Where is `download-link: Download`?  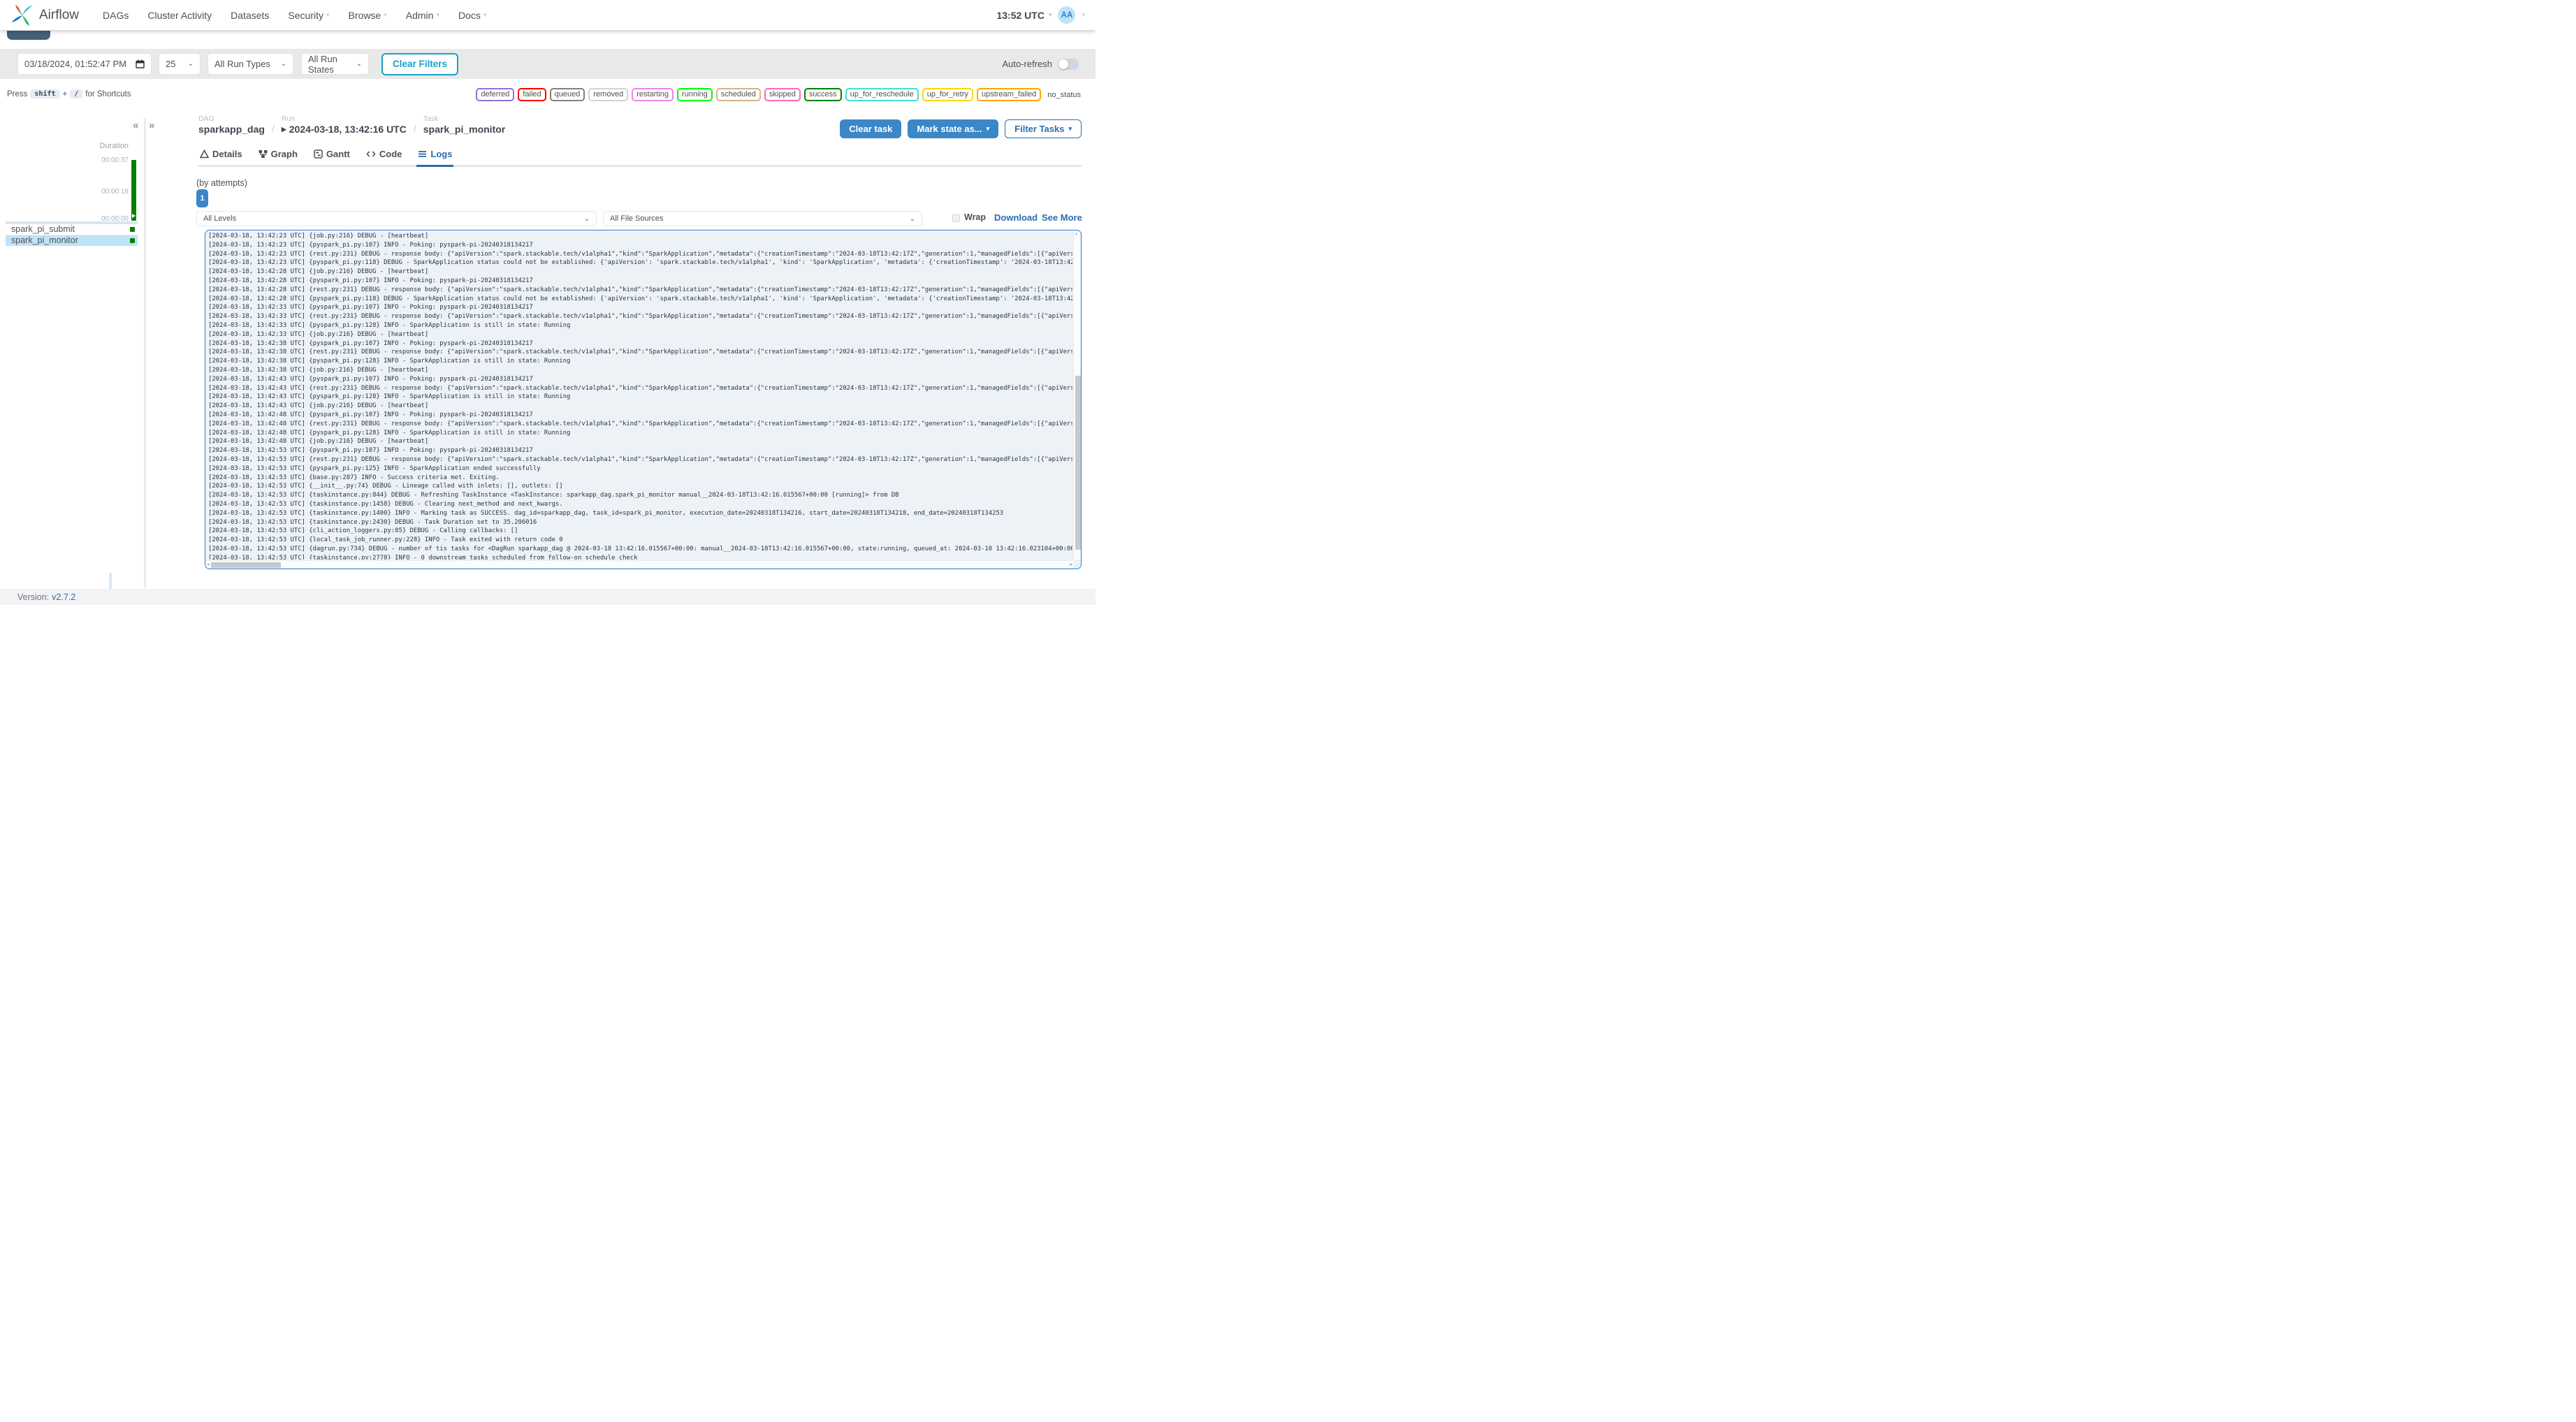 download-link: Download is located at coordinates (1016, 217).